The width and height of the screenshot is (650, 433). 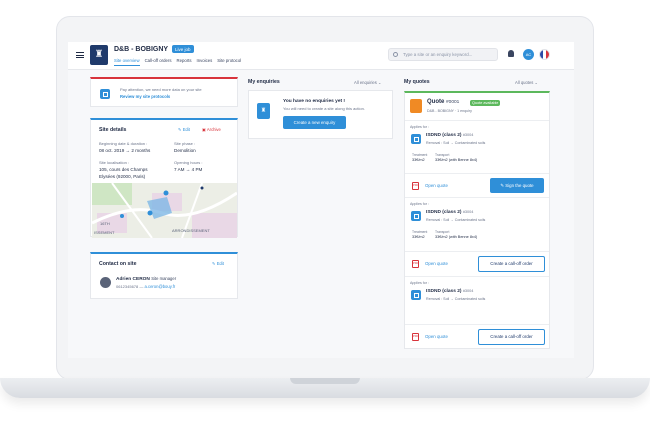 I want to click on quote-item-1-actions: PDF Open quote ✎ Sign the quote, so click(x=477, y=185).